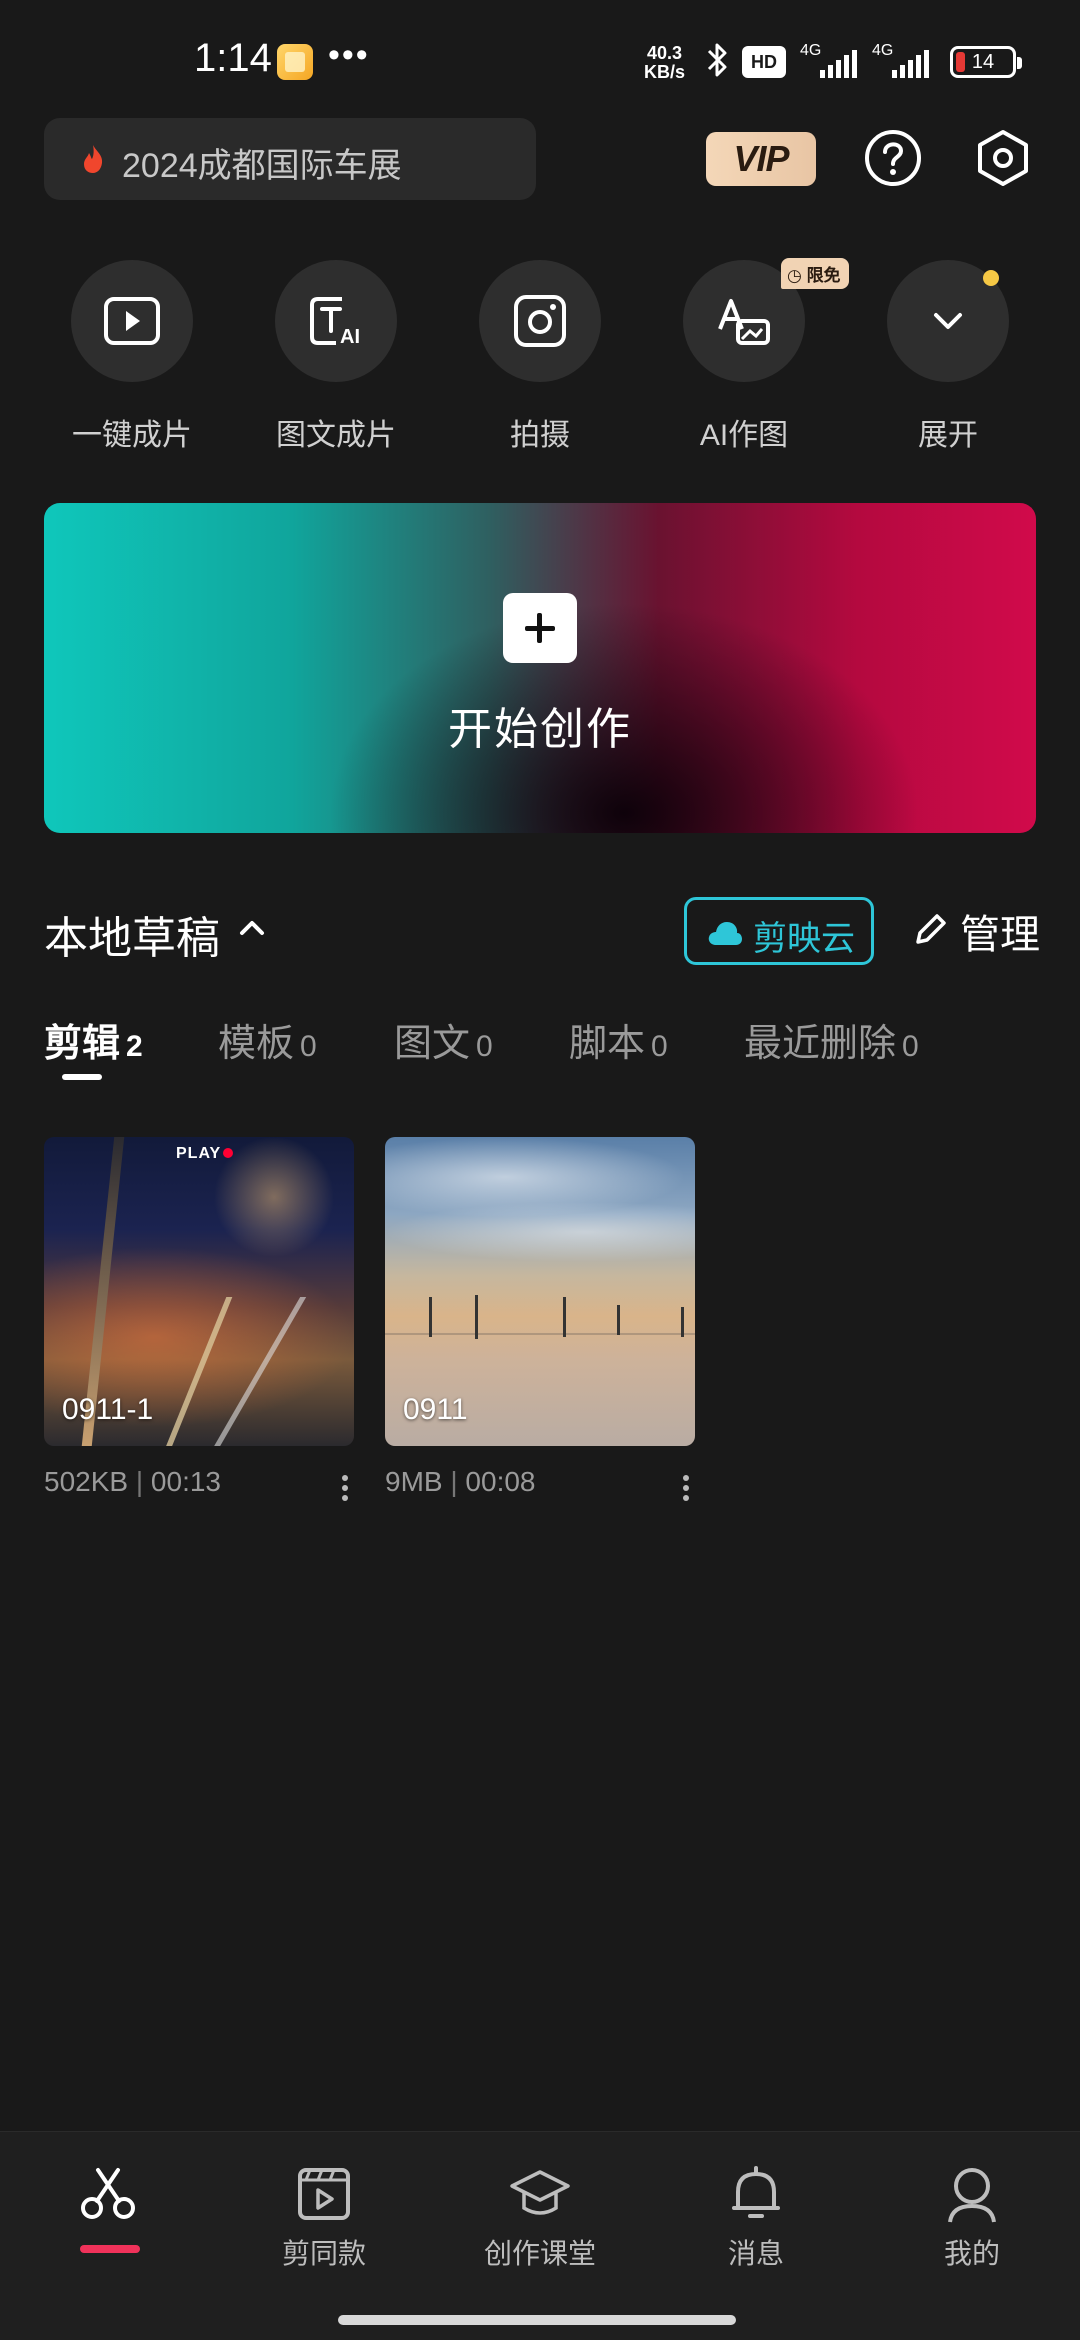  What do you see at coordinates (132, 435) in the screenshot?
I see `tool-label: 一键成片` at bounding box center [132, 435].